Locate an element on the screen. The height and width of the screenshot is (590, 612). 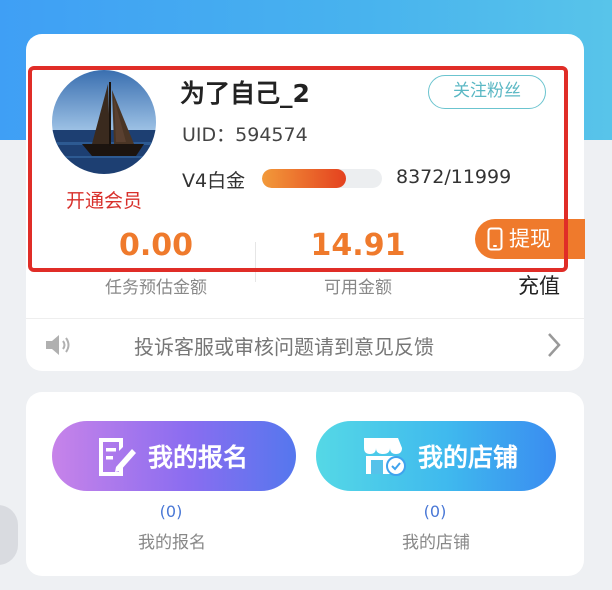
uid-label: UID： is located at coordinates (209, 135).